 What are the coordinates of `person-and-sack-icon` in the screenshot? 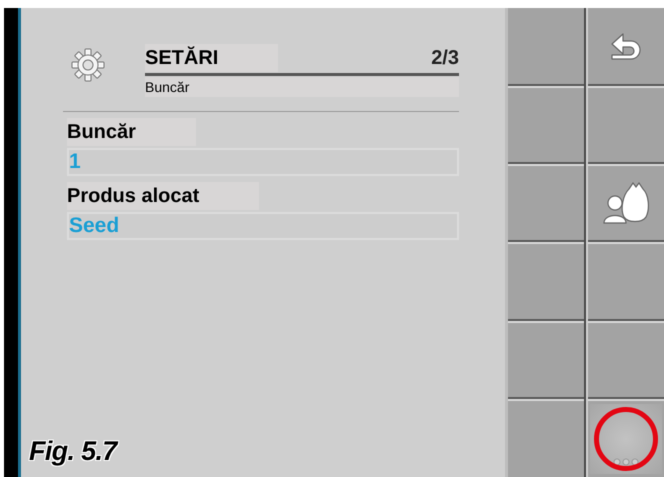 It's located at (626, 203).